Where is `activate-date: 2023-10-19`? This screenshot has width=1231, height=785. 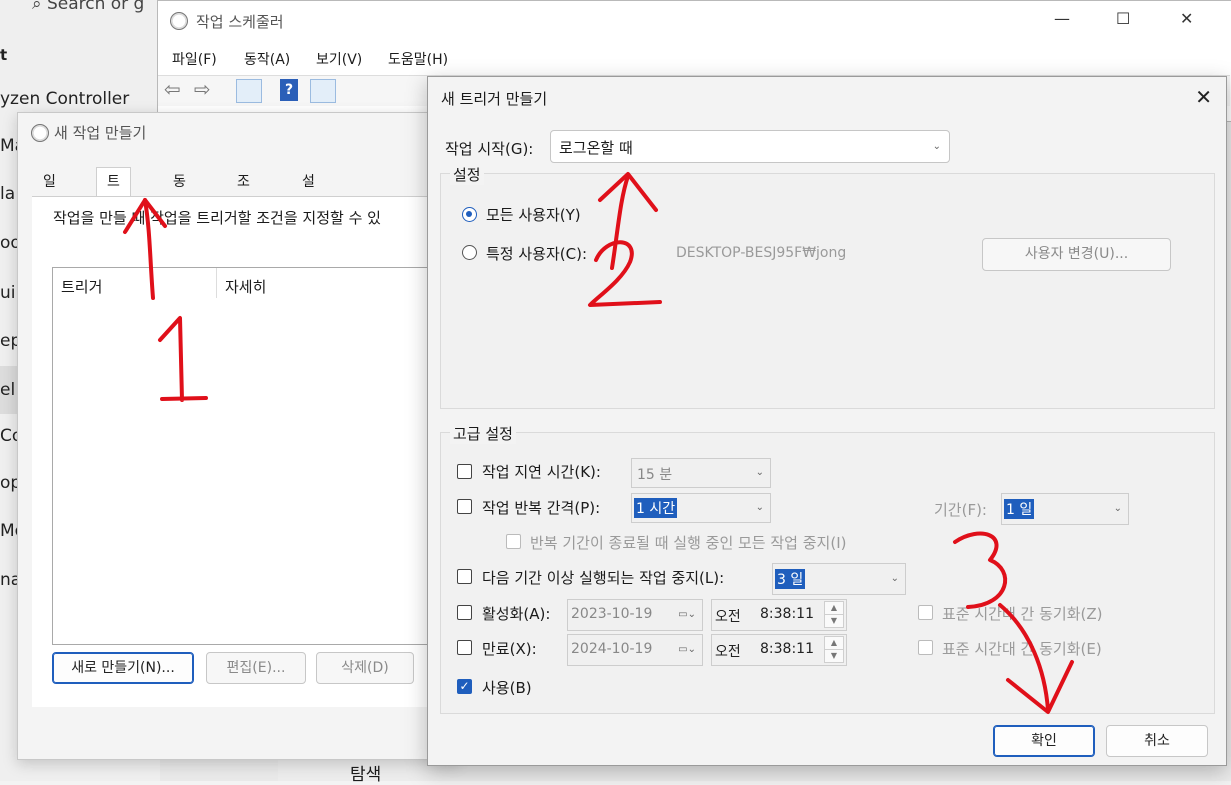
activate-date: 2023-10-19 is located at coordinates (612, 614).